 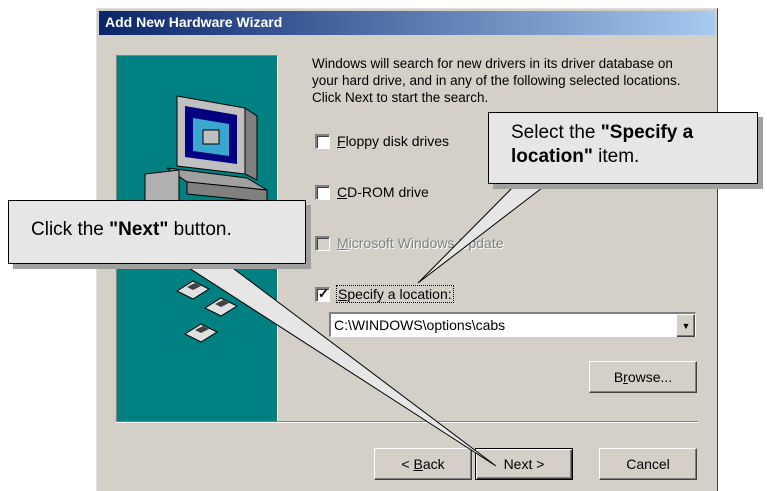 What do you see at coordinates (420, 243) in the screenshot?
I see `windows-update-label: Microsoft Windows Update` at bounding box center [420, 243].